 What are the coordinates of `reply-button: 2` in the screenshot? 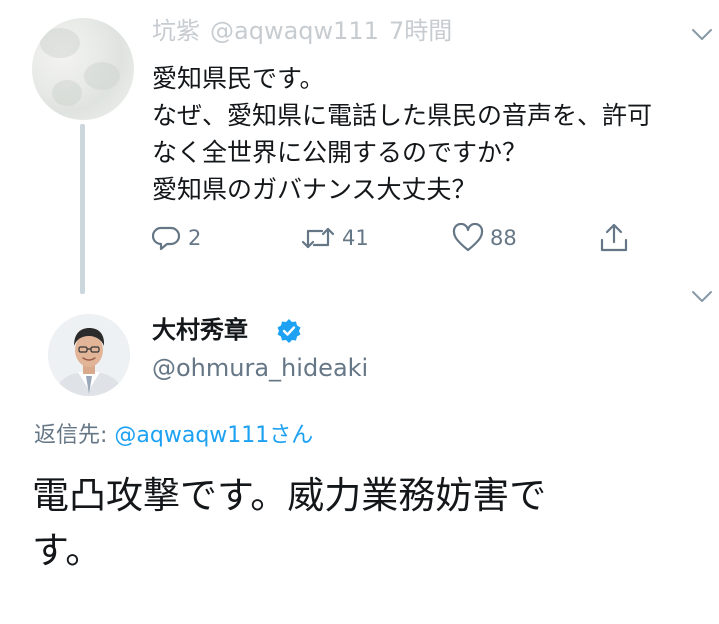 It's located at (176, 238).